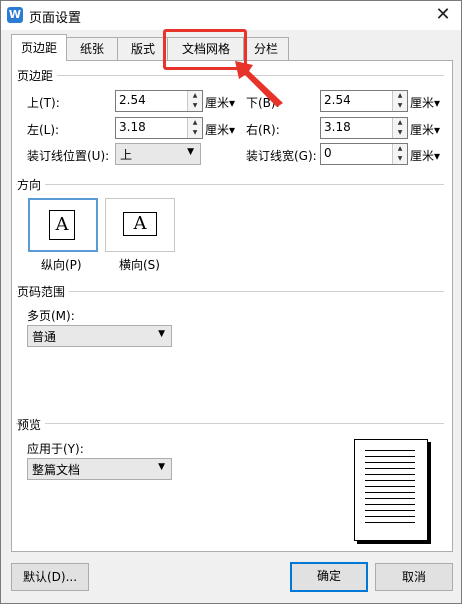  I want to click on landscape-page-icon: A, so click(140, 224).